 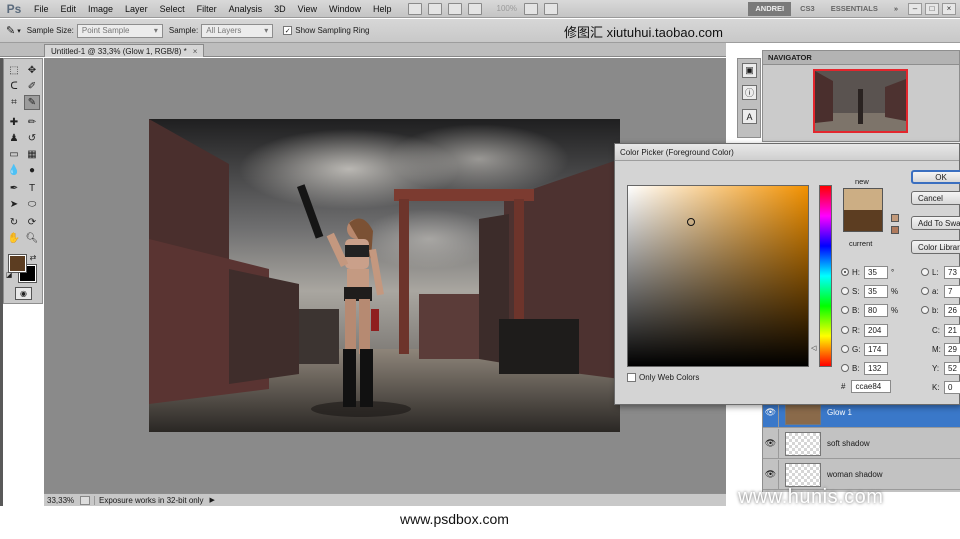 What do you see at coordinates (749, 92) in the screenshot?
I see `info-panel-icon: ⓘ` at bounding box center [749, 92].